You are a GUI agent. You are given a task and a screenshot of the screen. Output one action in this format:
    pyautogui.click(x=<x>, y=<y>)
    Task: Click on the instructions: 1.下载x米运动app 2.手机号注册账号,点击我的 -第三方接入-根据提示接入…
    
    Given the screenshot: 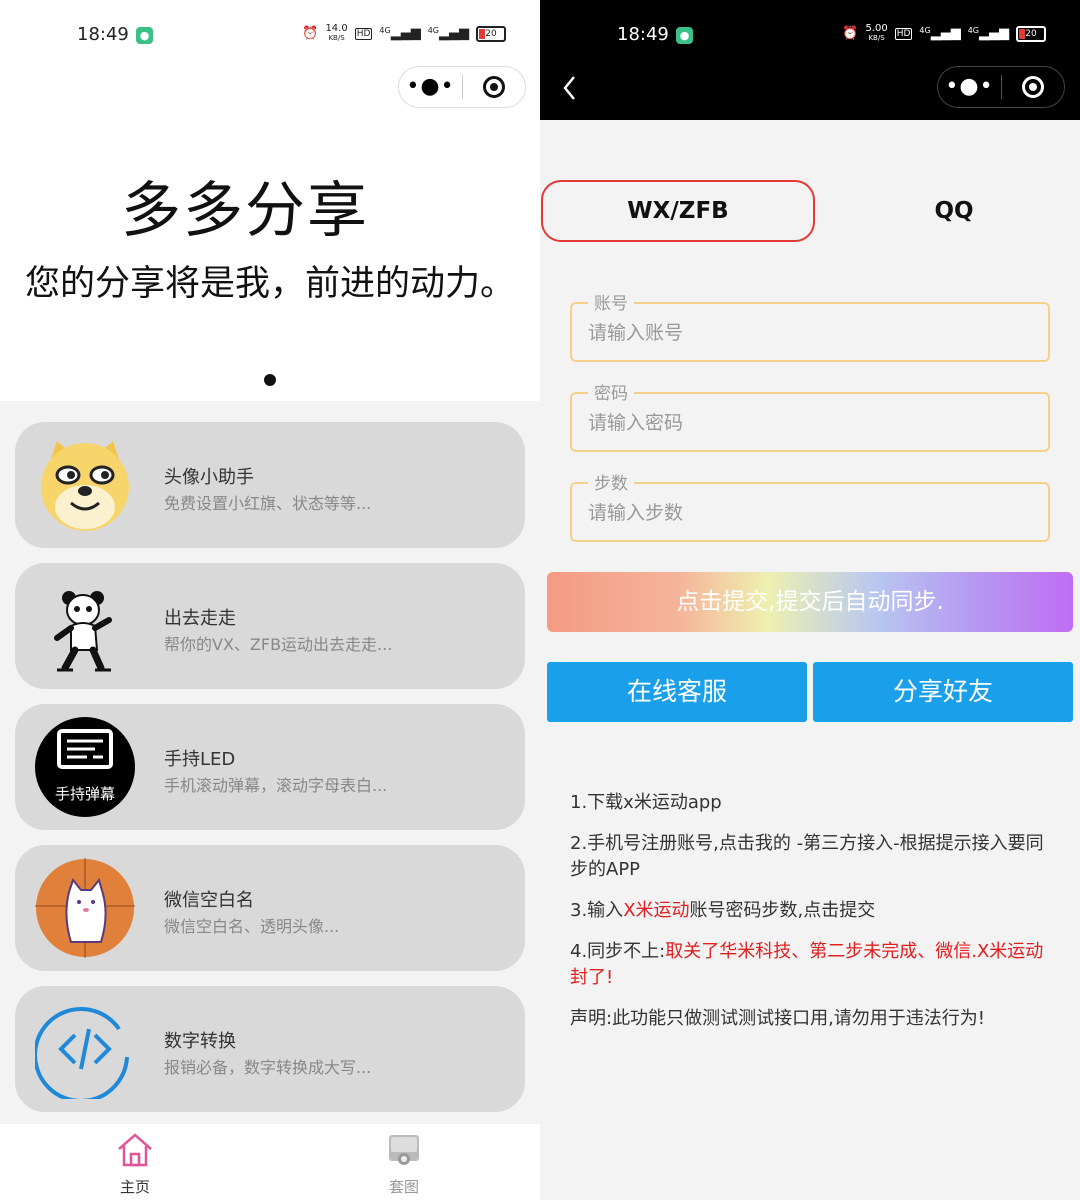 What is the action you would take?
    pyautogui.click(x=810, y=918)
    